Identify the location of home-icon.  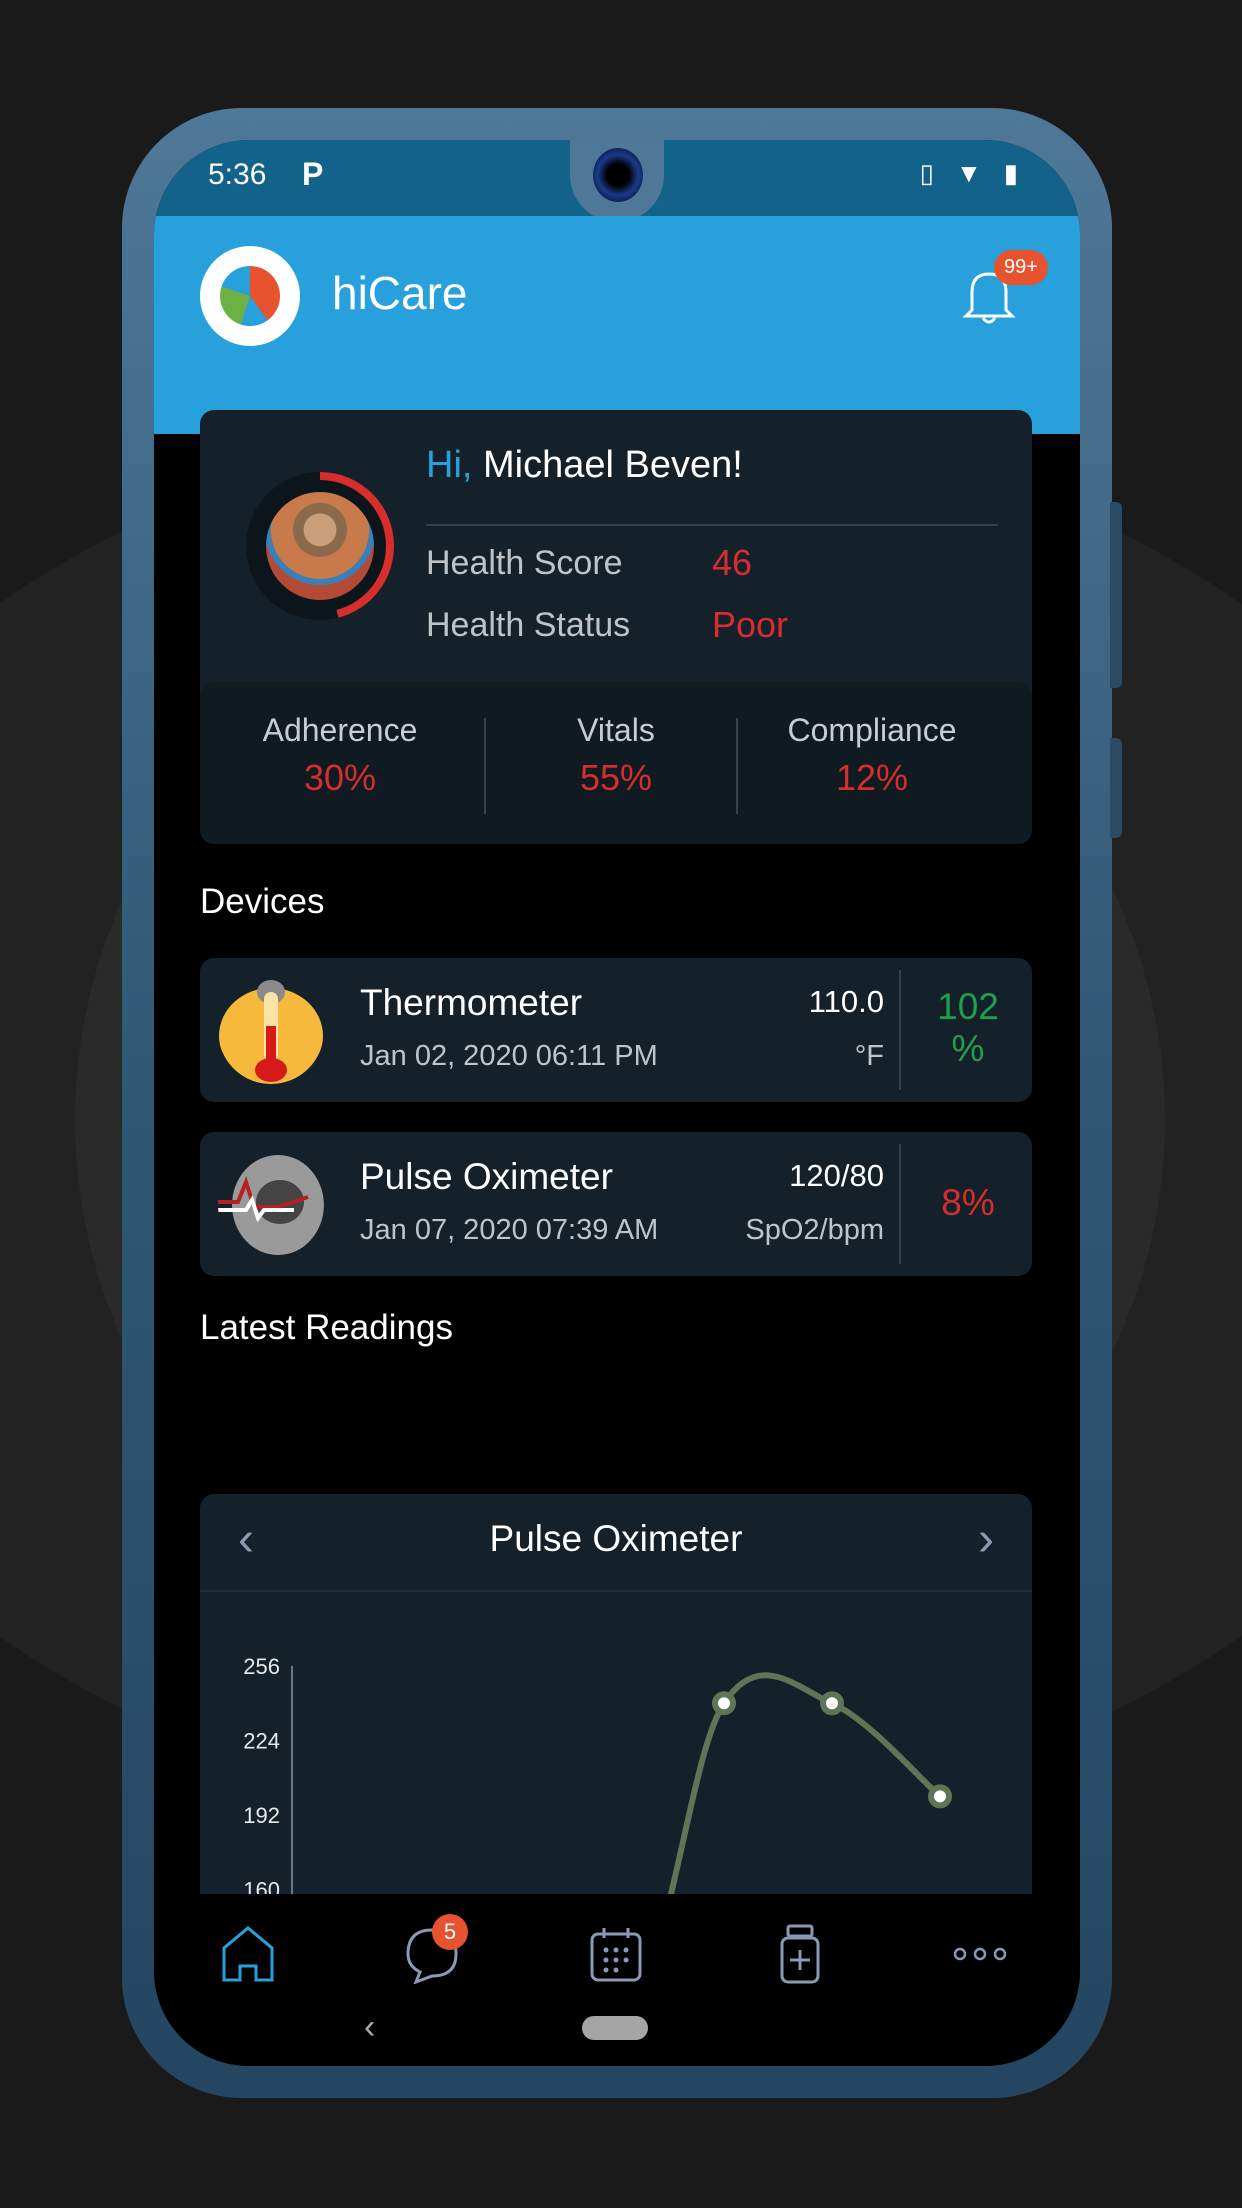
(248, 1954).